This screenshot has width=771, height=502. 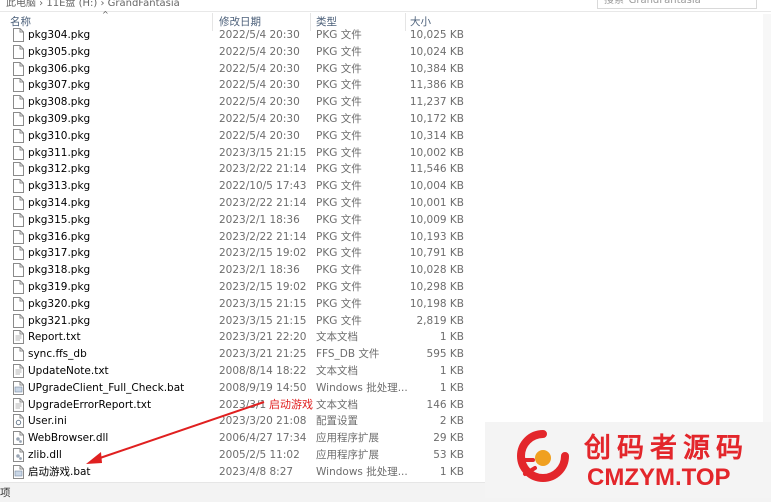 I want to click on watermark: 创码者源码 CMZYM.TOP, so click(x=628, y=460).